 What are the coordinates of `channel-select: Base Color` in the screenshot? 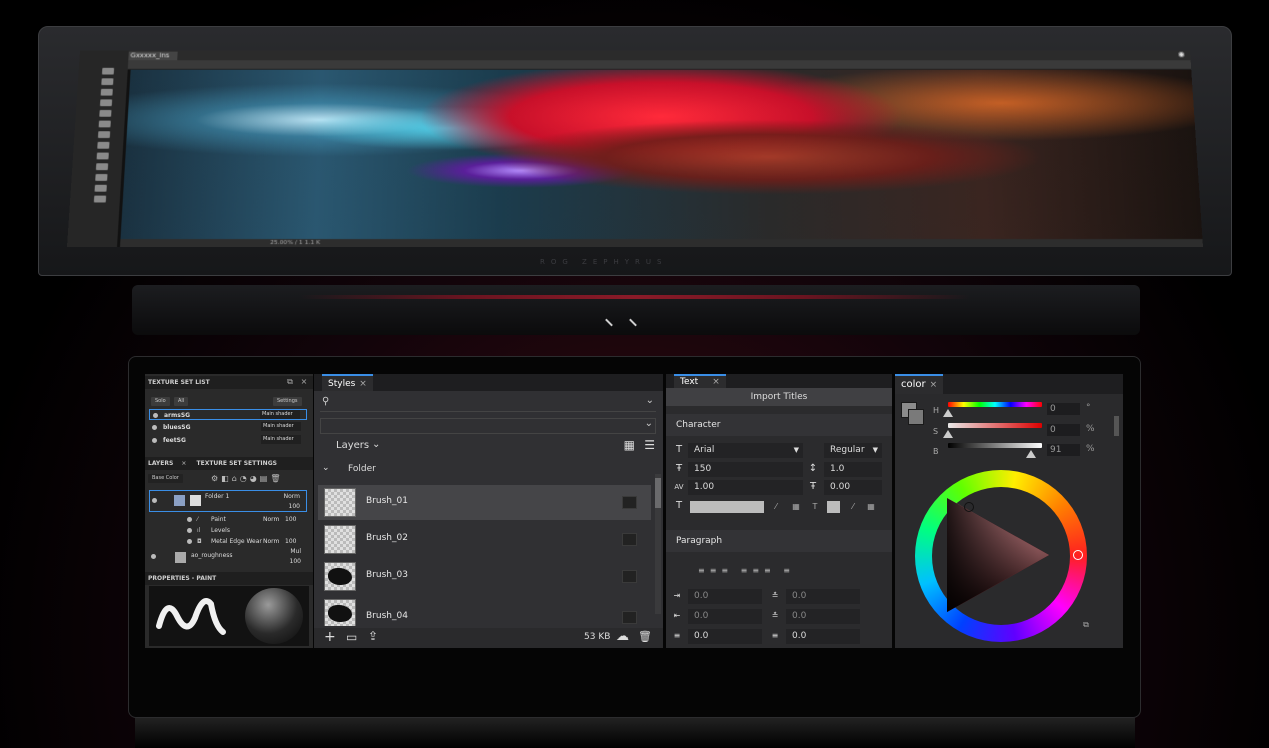 It's located at (165, 478).